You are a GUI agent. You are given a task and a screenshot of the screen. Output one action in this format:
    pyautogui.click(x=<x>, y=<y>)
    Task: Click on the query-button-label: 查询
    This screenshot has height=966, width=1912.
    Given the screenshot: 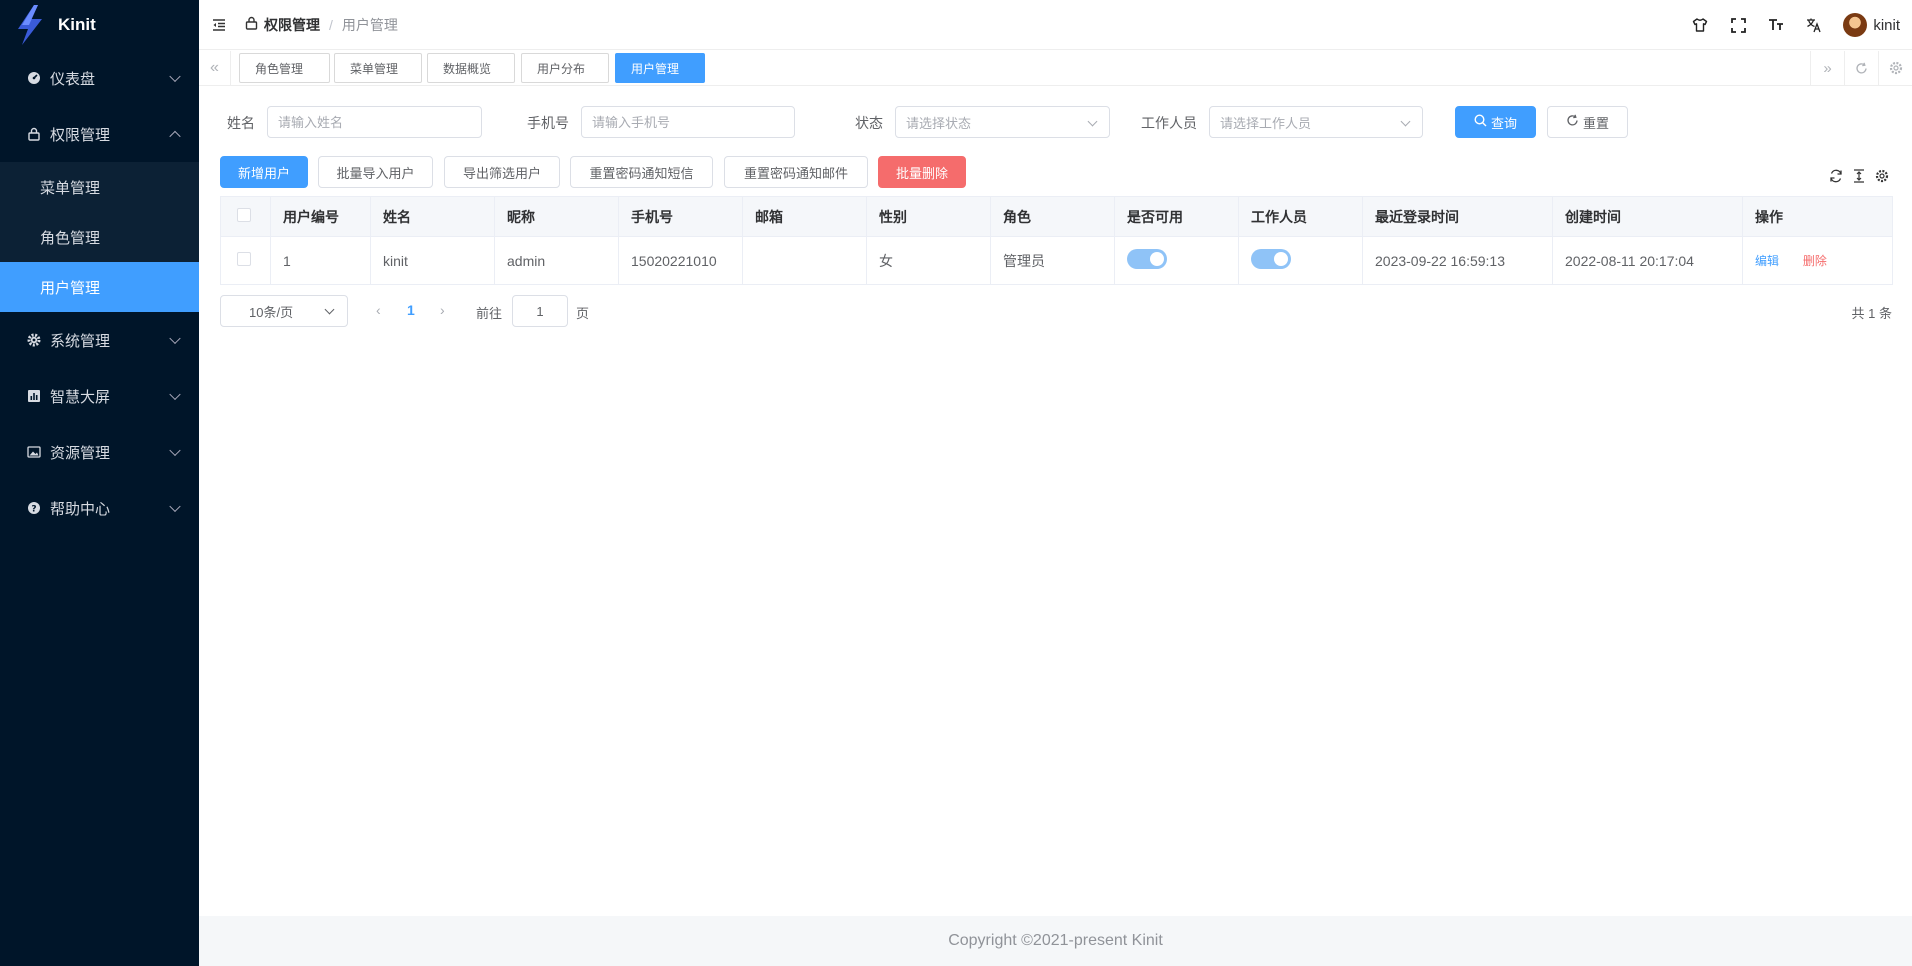 What is the action you would take?
    pyautogui.click(x=1503, y=123)
    